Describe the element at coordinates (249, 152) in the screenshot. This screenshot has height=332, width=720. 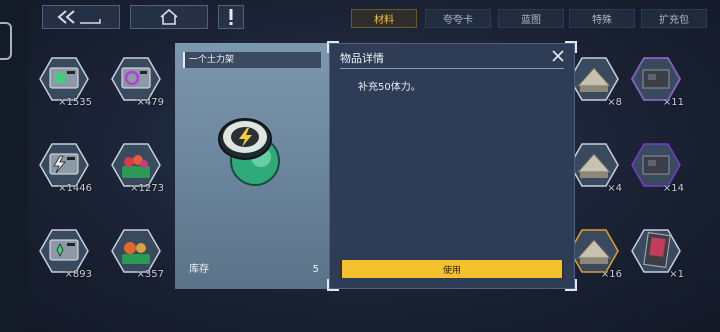
I see `energy-capsule-icon` at that location.